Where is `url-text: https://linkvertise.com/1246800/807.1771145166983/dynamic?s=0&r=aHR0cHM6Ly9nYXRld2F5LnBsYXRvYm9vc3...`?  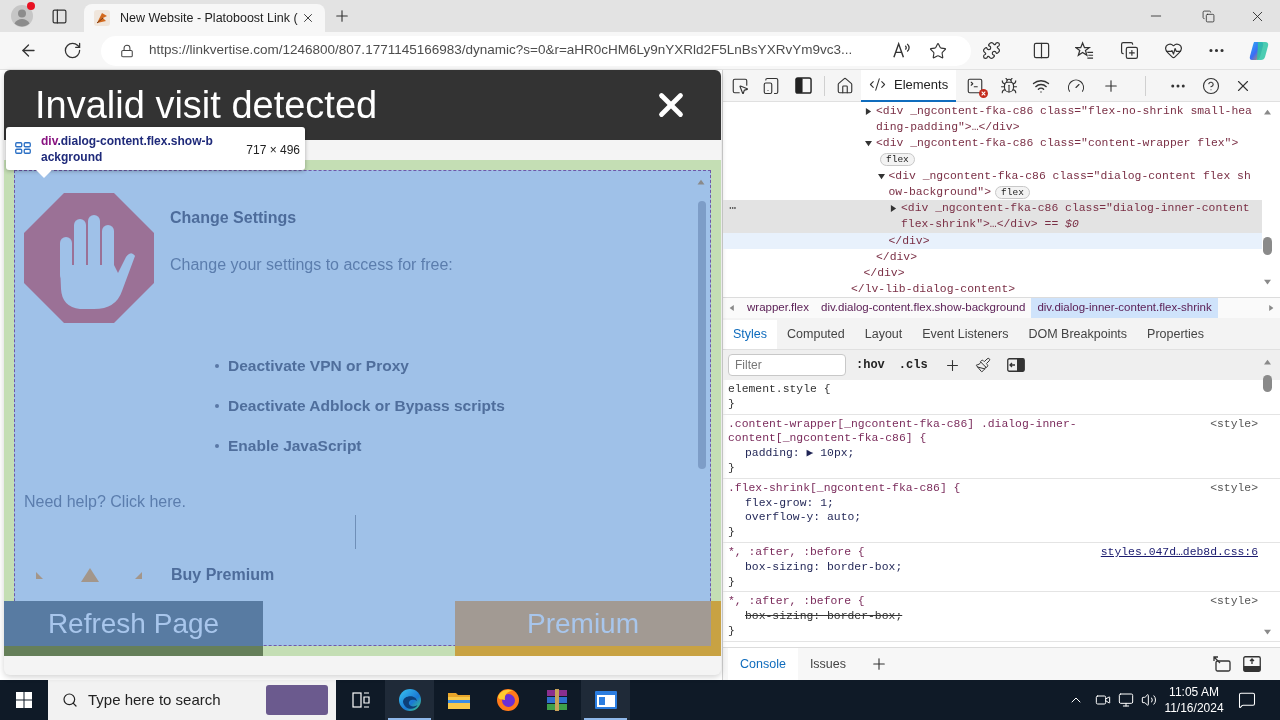 url-text: https://linkvertise.com/1246800/807.1771145166983/dynamic?s=0&r=aHR0cHM6Ly9nYXRld2F5LnBsYXRvYm9vc3... is located at coordinates (501, 50).